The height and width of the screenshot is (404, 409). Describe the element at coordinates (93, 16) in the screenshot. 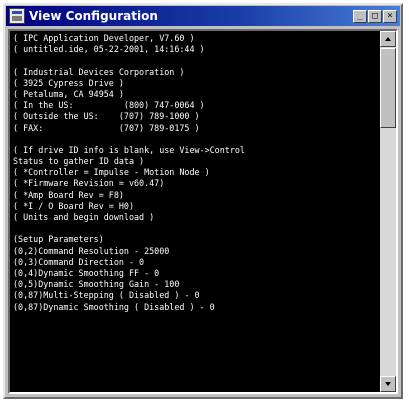

I see `window-title: View Configuration` at that location.